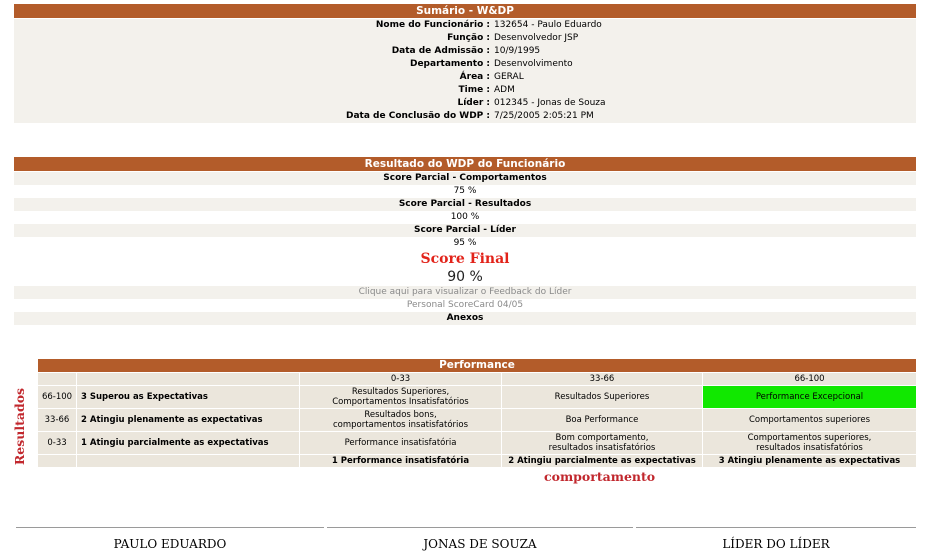 This screenshot has width=928, height=555. What do you see at coordinates (809, 379) in the screenshot?
I see `col-range-2: 66-100` at bounding box center [809, 379].